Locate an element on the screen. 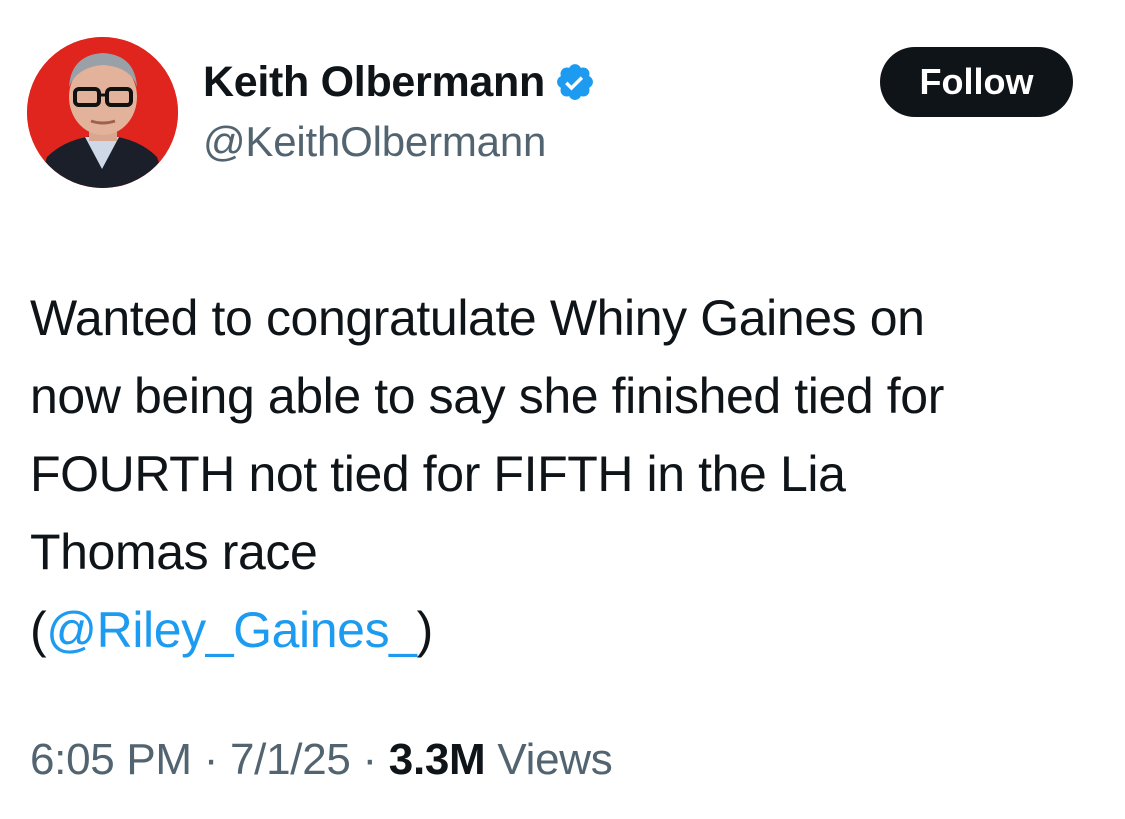 The height and width of the screenshot is (819, 1125). author-handle: @KeithOlbermann is located at coordinates (399, 142).